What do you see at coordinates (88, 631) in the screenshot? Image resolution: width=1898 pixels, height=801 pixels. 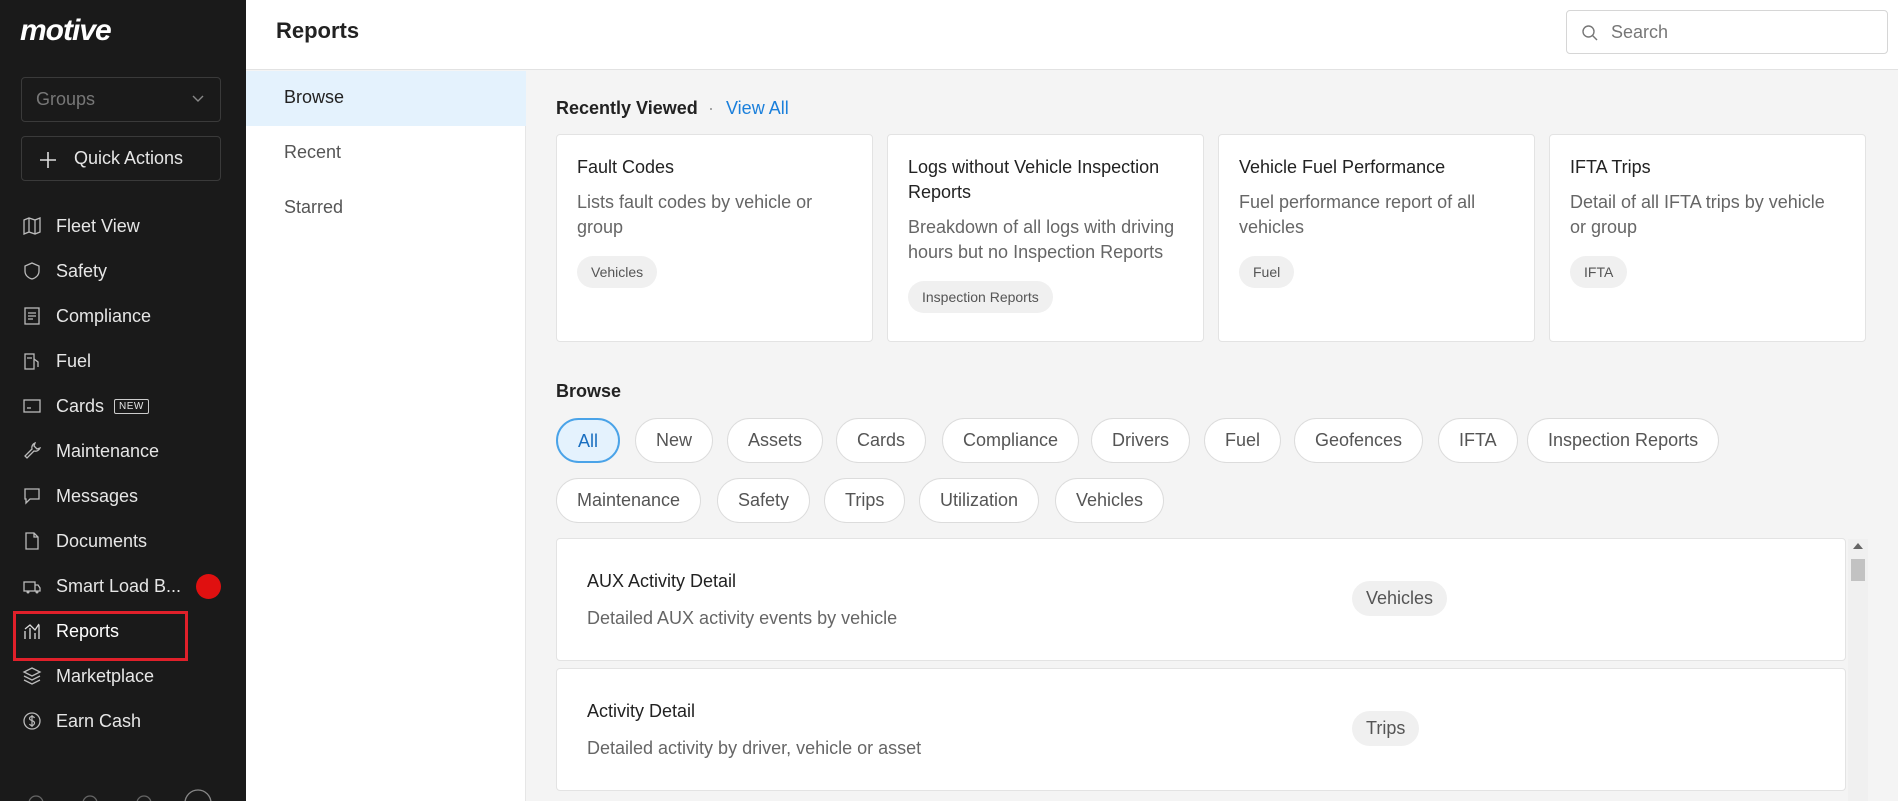 I see `sidebar-item-label: Reports` at bounding box center [88, 631].